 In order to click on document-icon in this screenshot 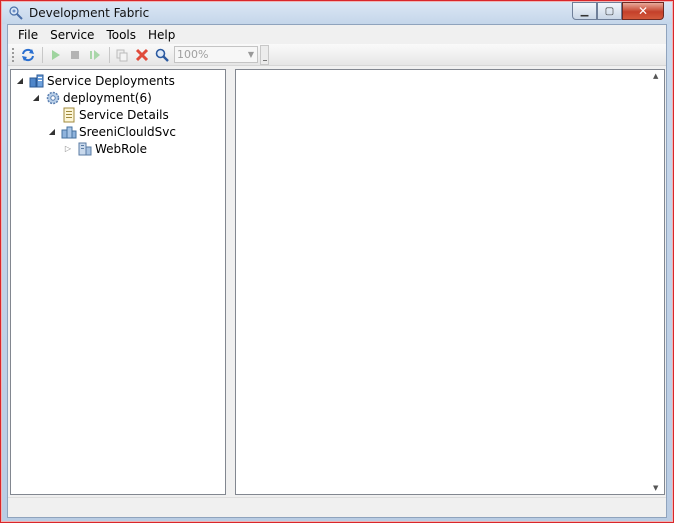, I will do `click(69, 114)`.